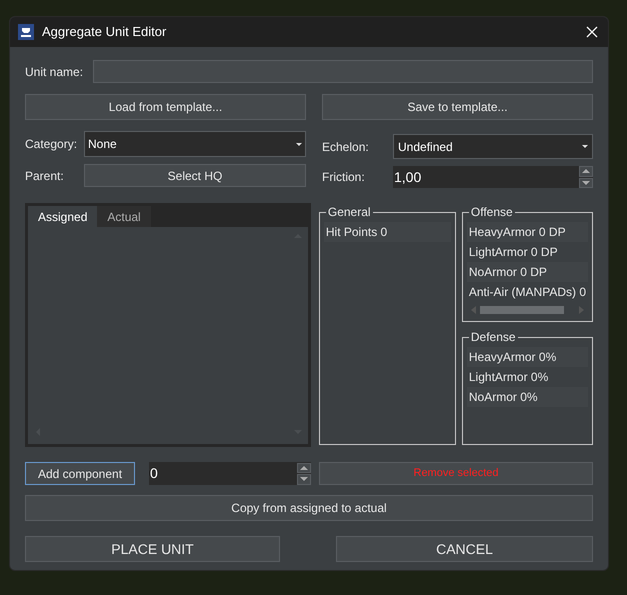 The height and width of the screenshot is (595, 627). Describe the element at coordinates (309, 508) in the screenshot. I see `copy-button: Copy from assigned to actual` at that location.